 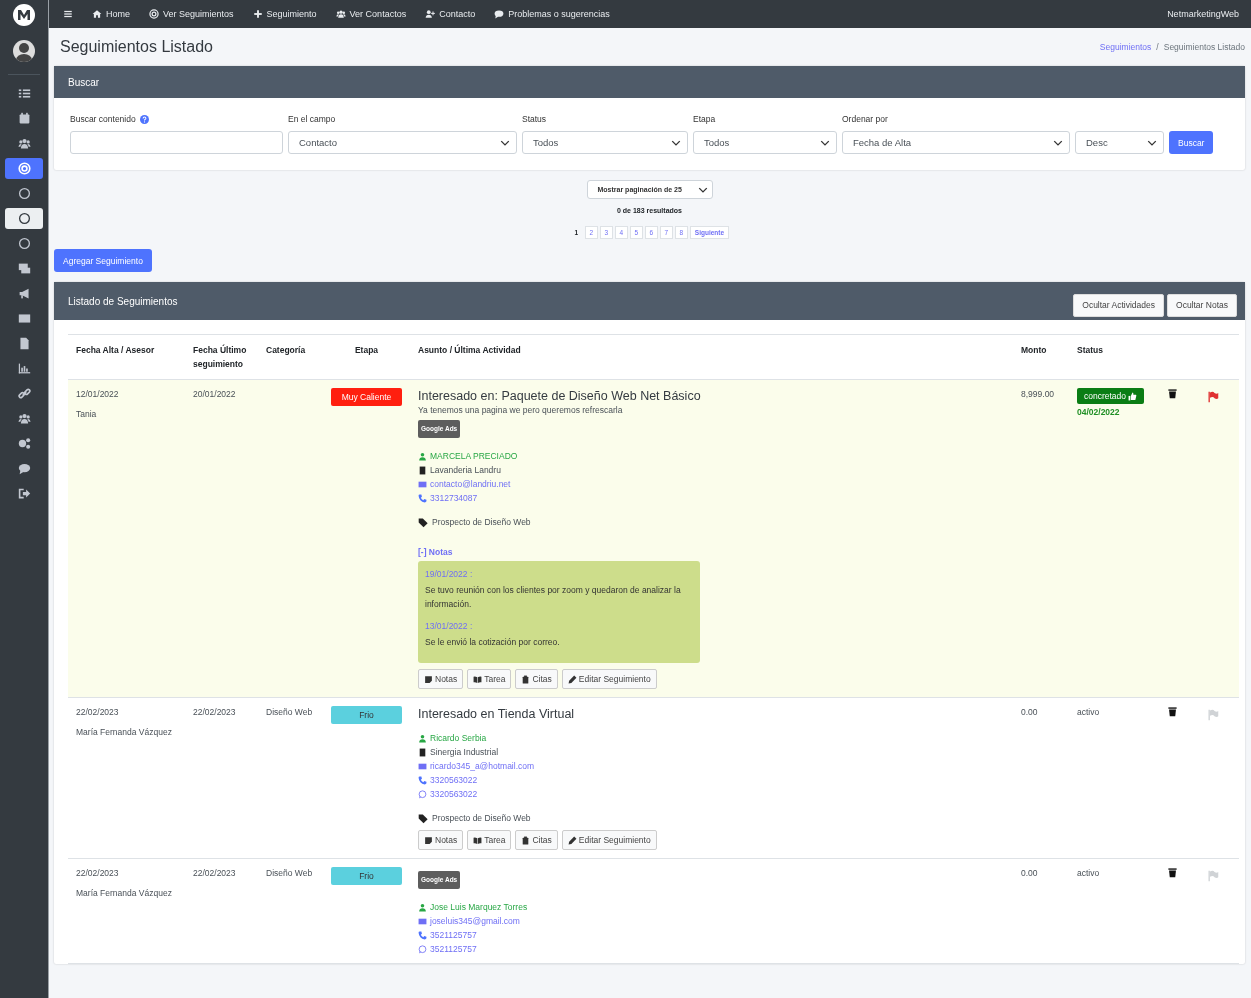 I want to click on avatar-icon, so click(x=24, y=51).